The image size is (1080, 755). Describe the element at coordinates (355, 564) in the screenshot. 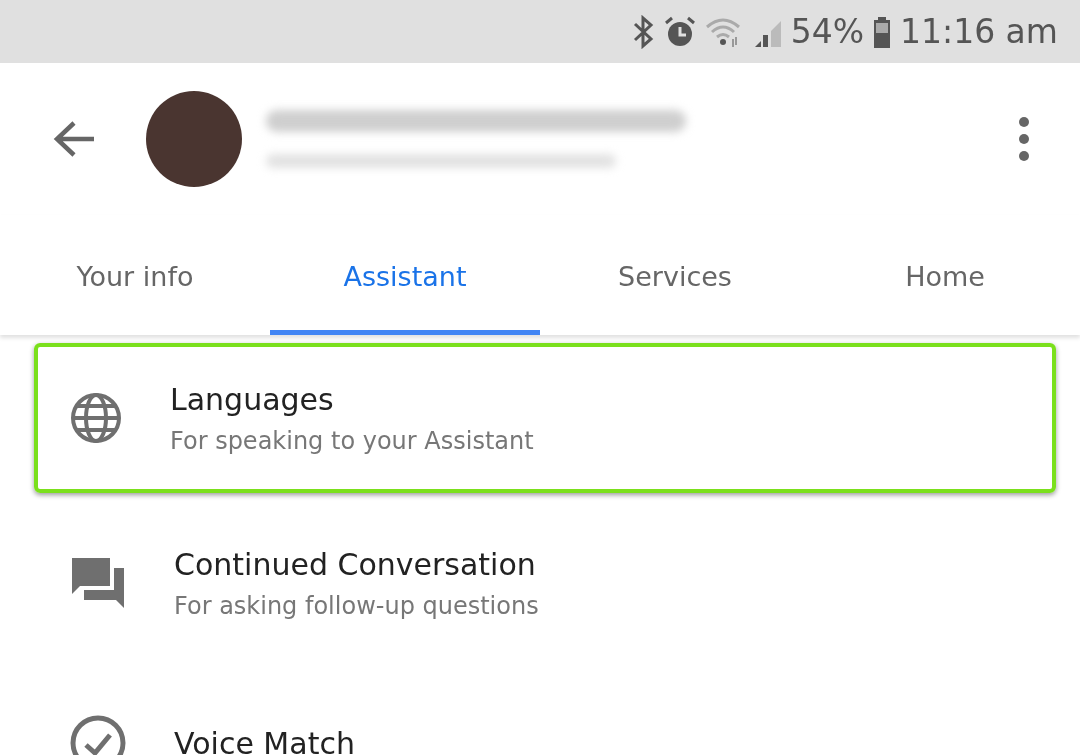

I see `setting-title: Continued Conversation` at that location.